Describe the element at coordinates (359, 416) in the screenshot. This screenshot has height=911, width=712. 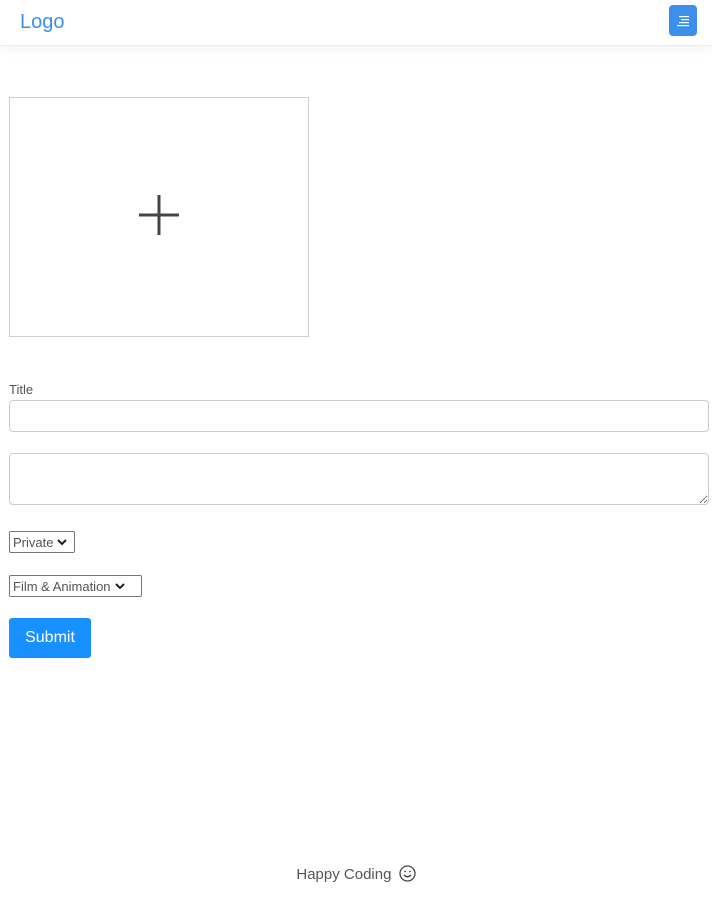
I see `title-input` at that location.